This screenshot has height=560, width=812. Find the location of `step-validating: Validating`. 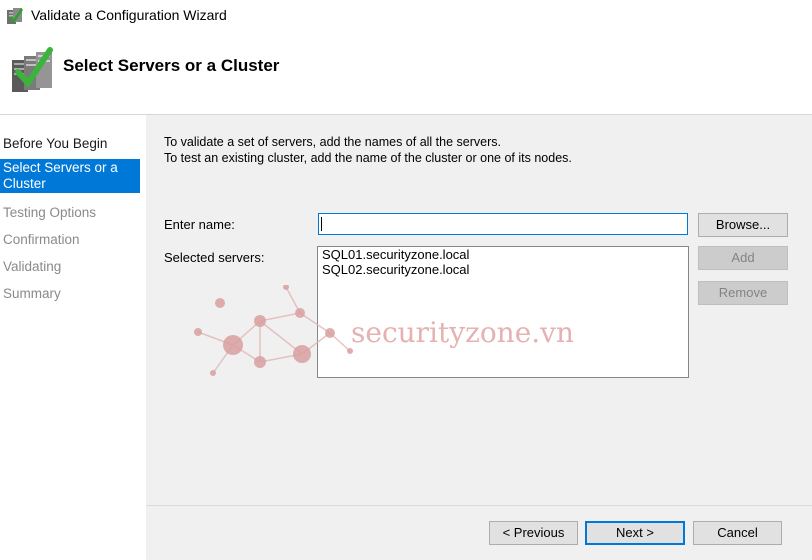

step-validating: Validating is located at coordinates (32, 266).